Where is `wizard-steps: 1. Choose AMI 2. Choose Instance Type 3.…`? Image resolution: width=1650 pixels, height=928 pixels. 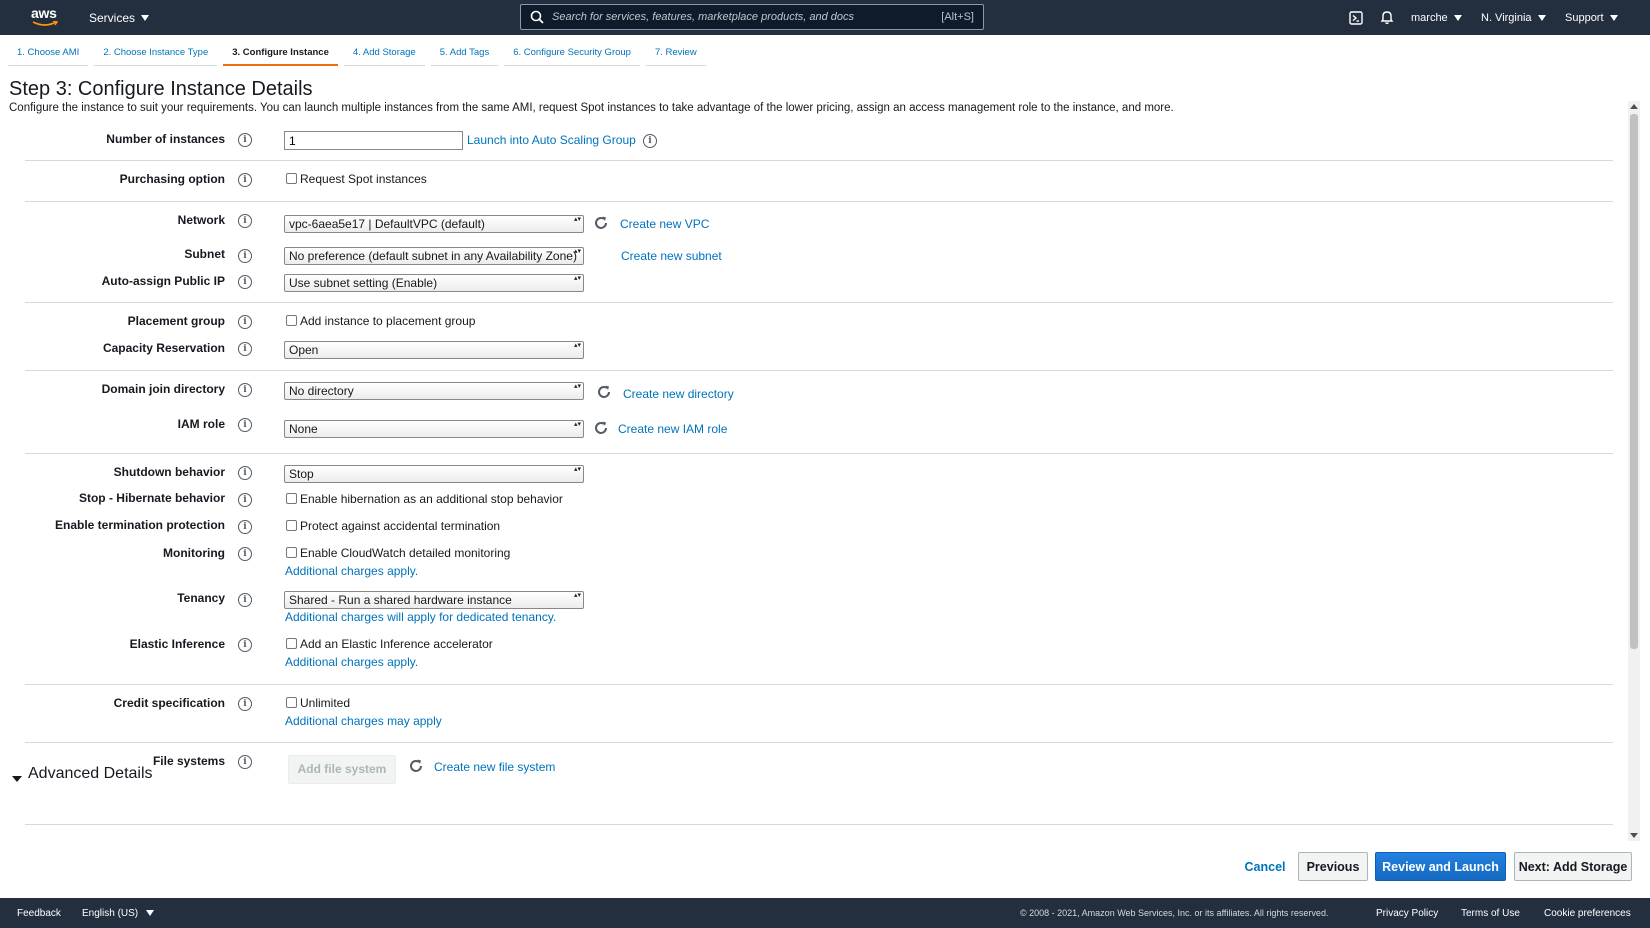 wizard-steps: 1. Choose AMI 2. Choose Instance Type 3.… is located at coordinates (360, 53).